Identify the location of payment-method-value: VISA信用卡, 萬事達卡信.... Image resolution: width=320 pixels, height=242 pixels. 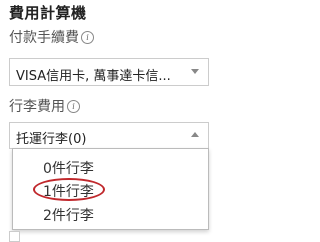
(93, 76).